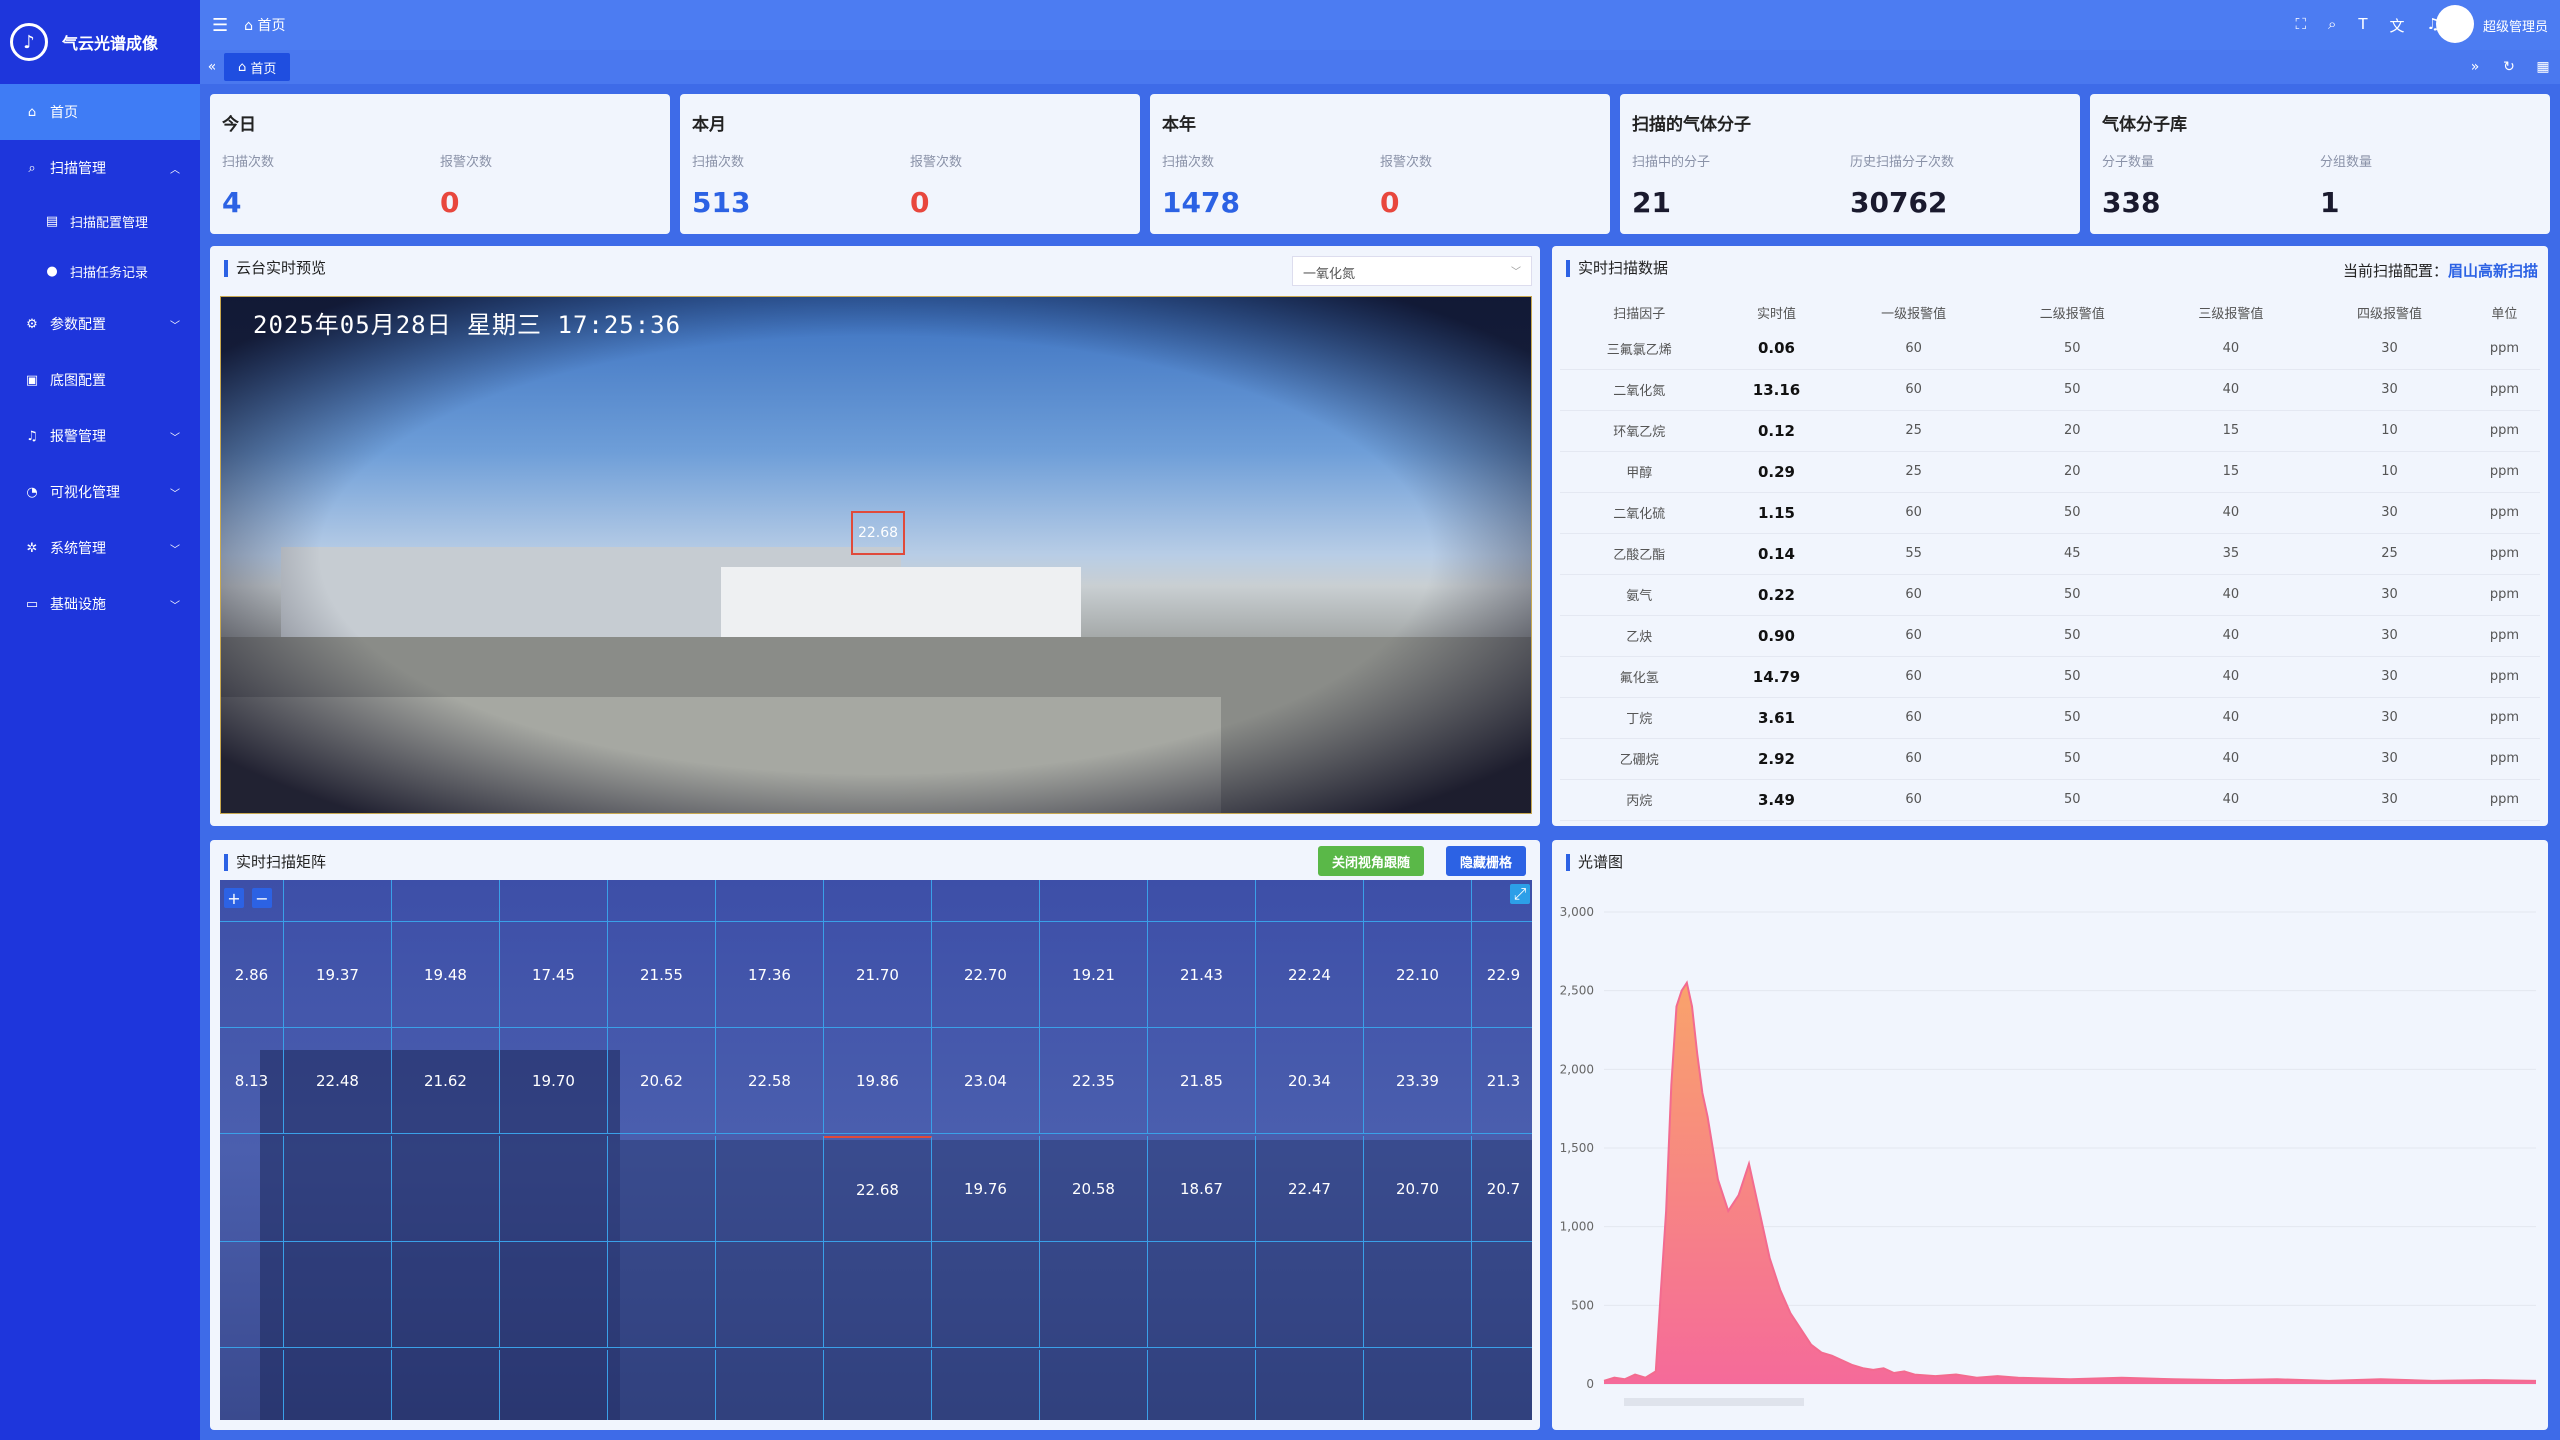 The height and width of the screenshot is (1440, 2560). What do you see at coordinates (1520, 894) in the screenshot?
I see `expand-icon: ⤢` at bounding box center [1520, 894].